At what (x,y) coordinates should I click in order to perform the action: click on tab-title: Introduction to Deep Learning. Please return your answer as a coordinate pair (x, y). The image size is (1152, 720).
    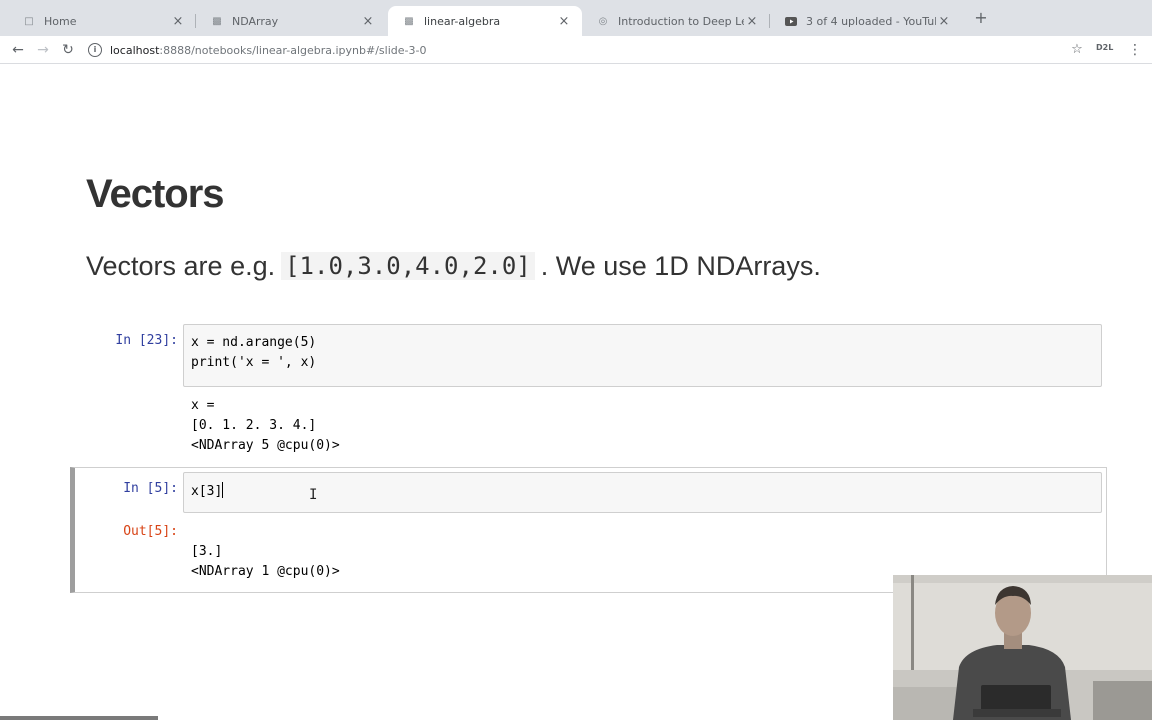
    Looking at the image, I should click on (681, 21).